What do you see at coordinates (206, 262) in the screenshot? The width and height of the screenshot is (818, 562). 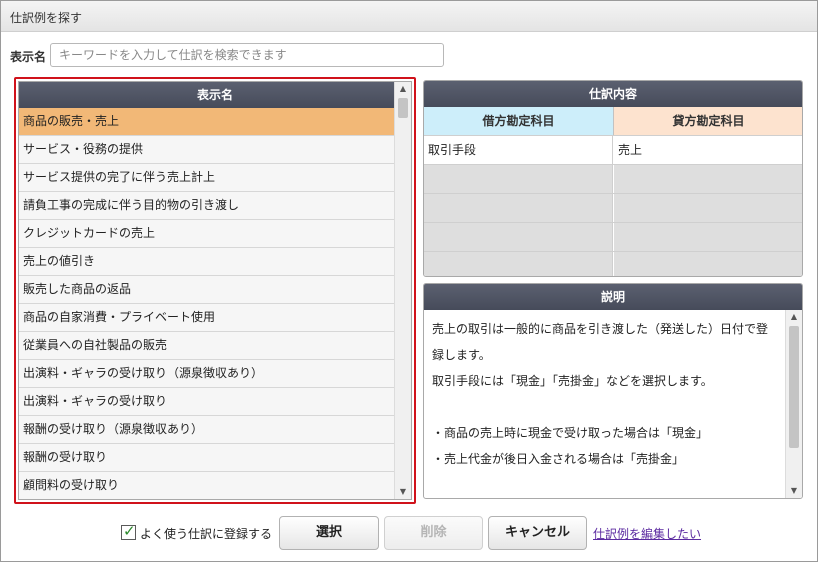 I see `list-item: 売上の値引き` at bounding box center [206, 262].